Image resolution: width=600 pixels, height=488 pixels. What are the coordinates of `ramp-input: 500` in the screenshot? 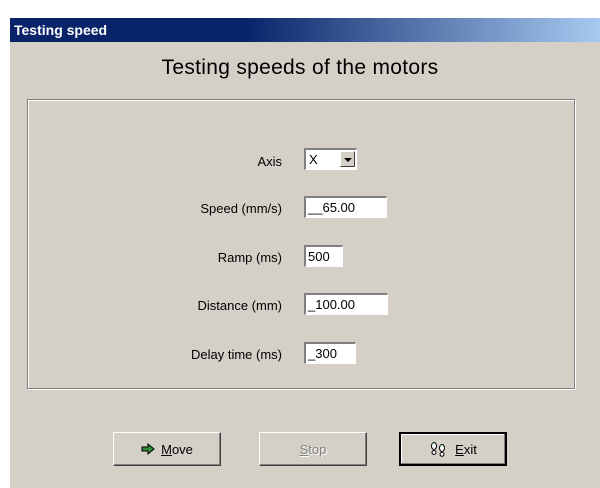 It's located at (323, 256).